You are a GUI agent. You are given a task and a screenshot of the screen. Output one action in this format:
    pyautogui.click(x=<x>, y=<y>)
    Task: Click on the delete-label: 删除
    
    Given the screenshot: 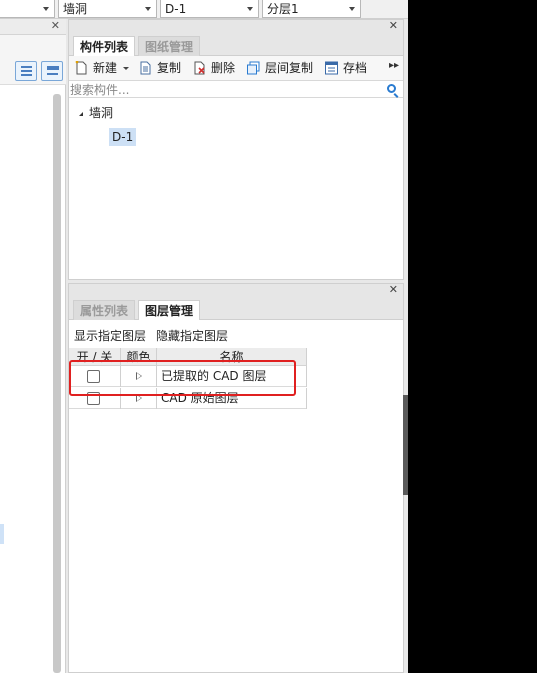 What is the action you would take?
    pyautogui.click(x=223, y=68)
    